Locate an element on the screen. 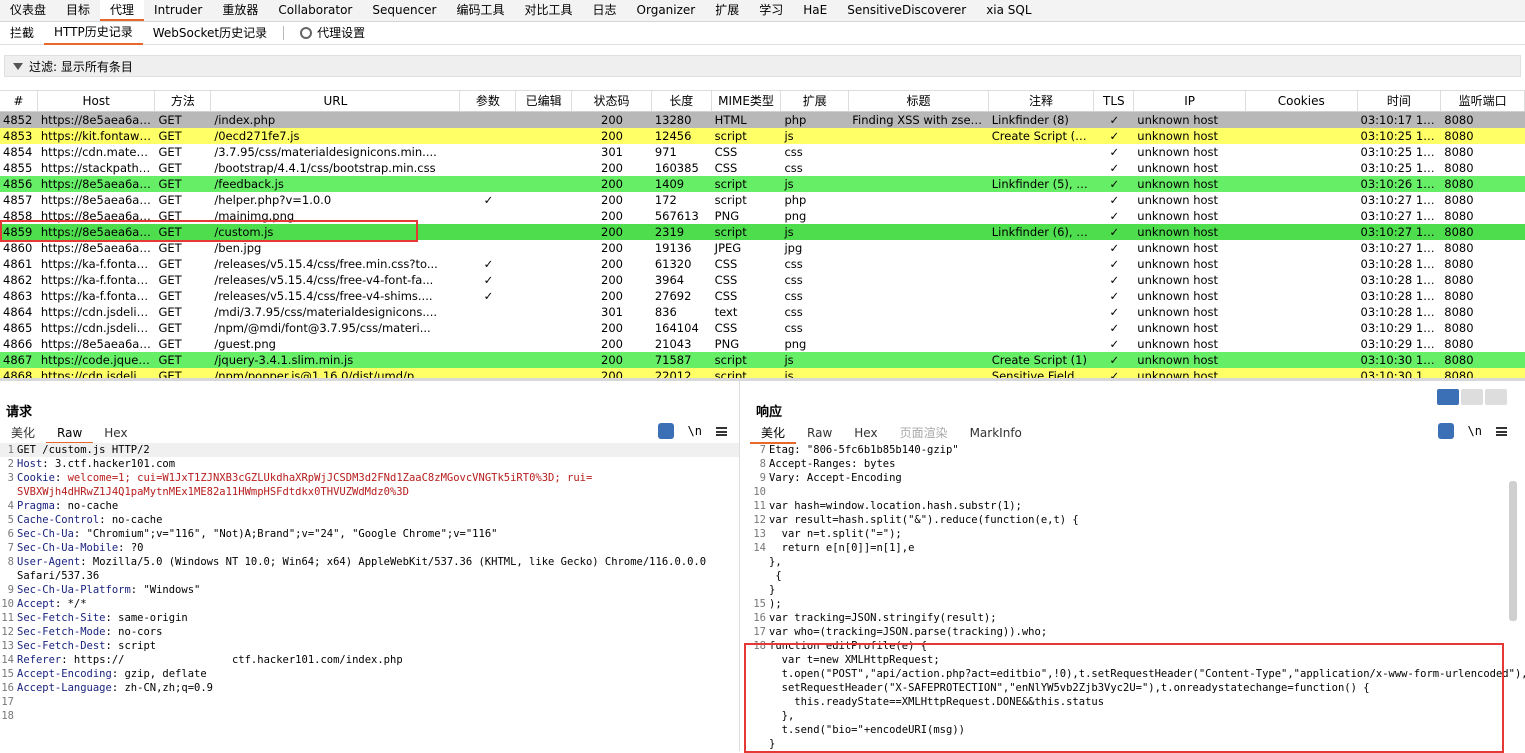 The width and height of the screenshot is (1525, 753). nav-tab: SensitiveDiscoverer is located at coordinates (906, 10).